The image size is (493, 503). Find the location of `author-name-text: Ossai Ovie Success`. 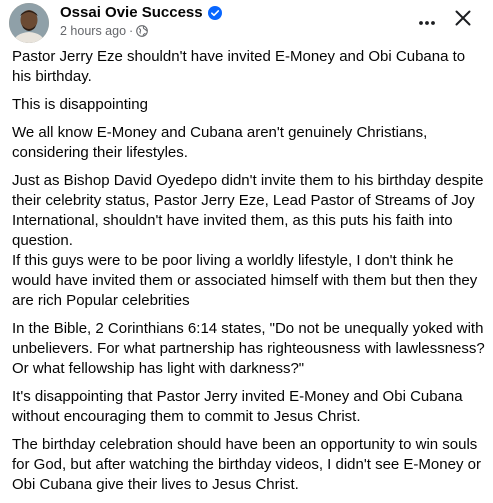

author-name-text: Ossai Ovie Success is located at coordinates (131, 12).